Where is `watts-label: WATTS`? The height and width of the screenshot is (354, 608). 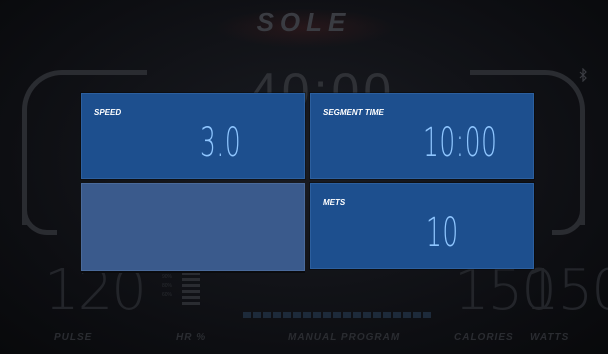
watts-label: WATTS is located at coordinates (550, 337).